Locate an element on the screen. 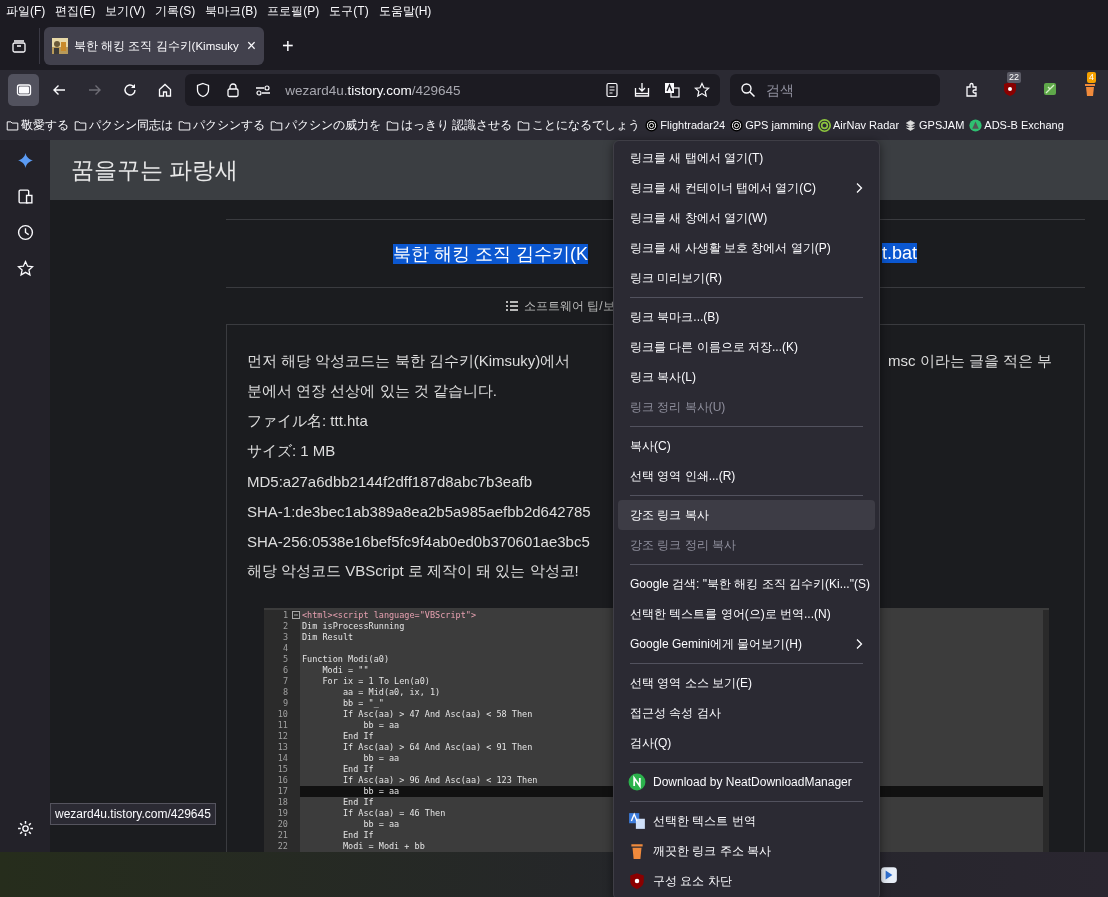 Image resolution: width=1108 pixels, height=897 pixels. menu-item: 링크를 다른 이름으로 저장...(K) is located at coordinates (746, 347).